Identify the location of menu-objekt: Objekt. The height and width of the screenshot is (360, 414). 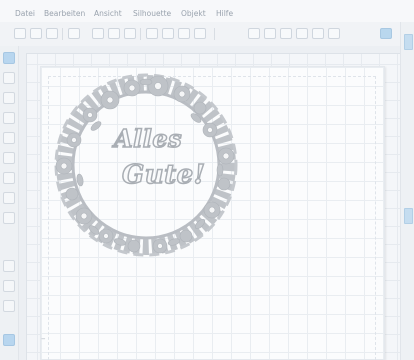
(193, 13).